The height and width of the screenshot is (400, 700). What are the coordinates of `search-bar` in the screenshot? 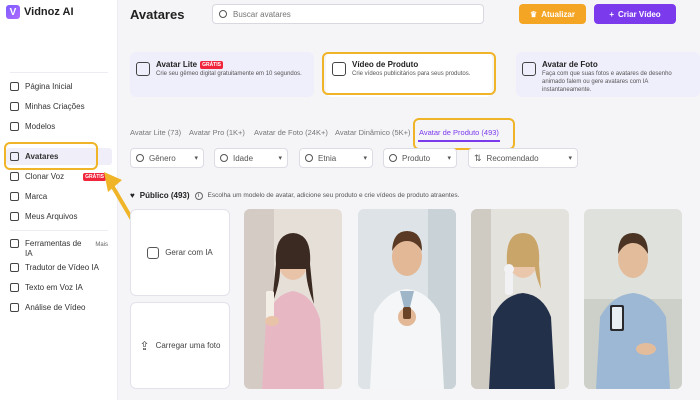 It's located at (348, 14).